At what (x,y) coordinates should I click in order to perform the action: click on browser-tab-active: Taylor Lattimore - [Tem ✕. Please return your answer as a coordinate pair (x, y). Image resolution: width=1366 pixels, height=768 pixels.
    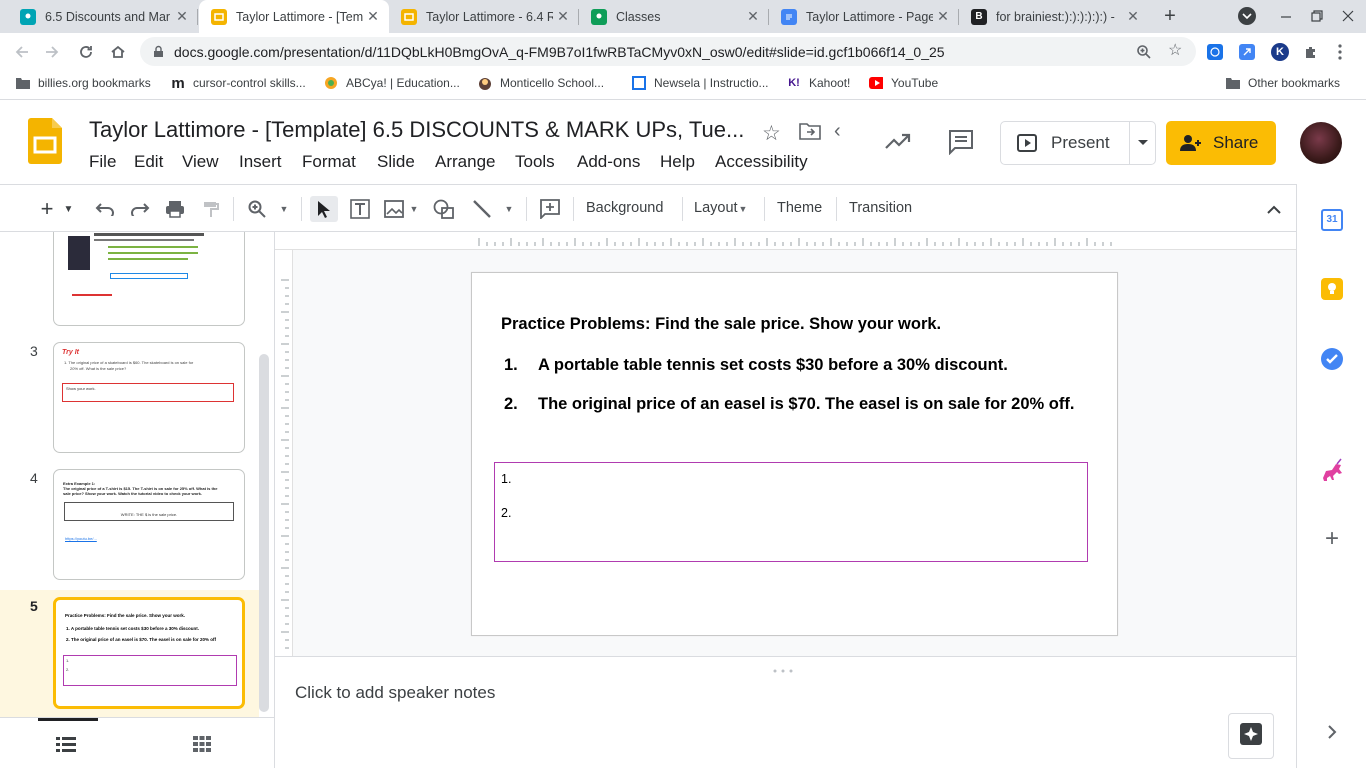
    Looking at the image, I should click on (294, 16).